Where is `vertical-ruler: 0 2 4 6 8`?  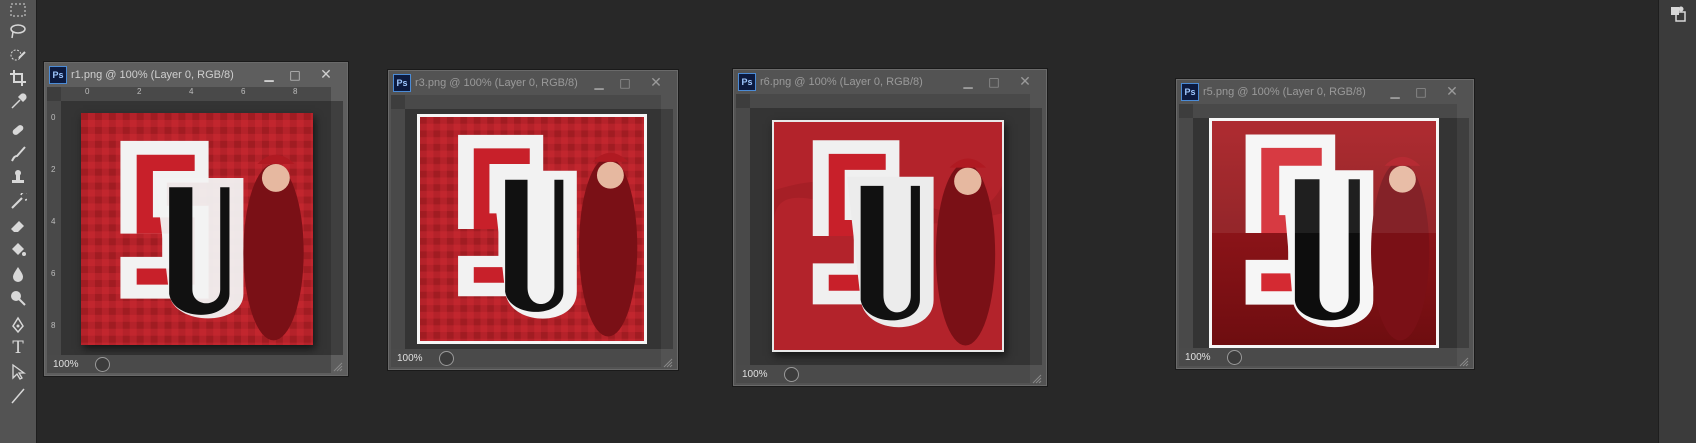
vertical-ruler: 0 2 4 6 8 is located at coordinates (54, 228).